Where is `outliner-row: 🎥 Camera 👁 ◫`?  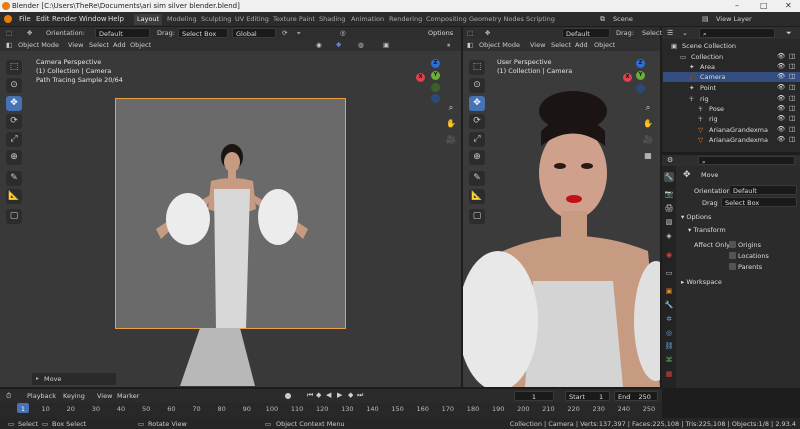
outliner-row: 🎥 Camera 👁 ◫ is located at coordinates (731, 77).